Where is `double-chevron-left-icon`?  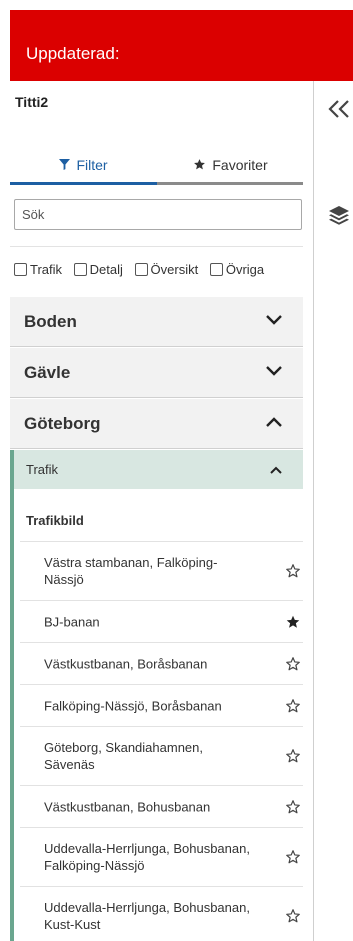 double-chevron-left-icon is located at coordinates (338, 109).